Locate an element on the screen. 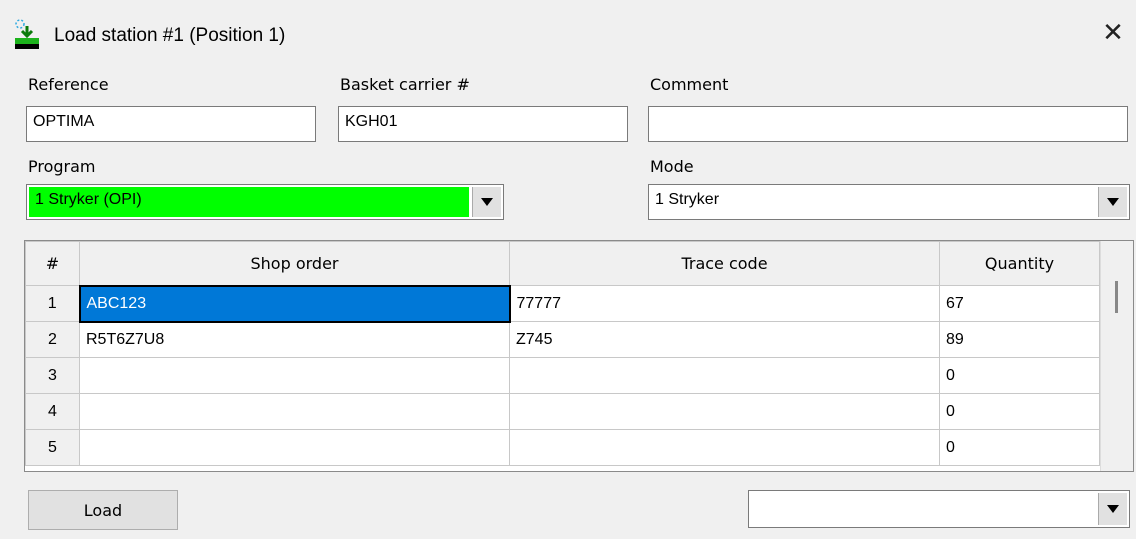  close-icon: ✕ is located at coordinates (1113, 33).